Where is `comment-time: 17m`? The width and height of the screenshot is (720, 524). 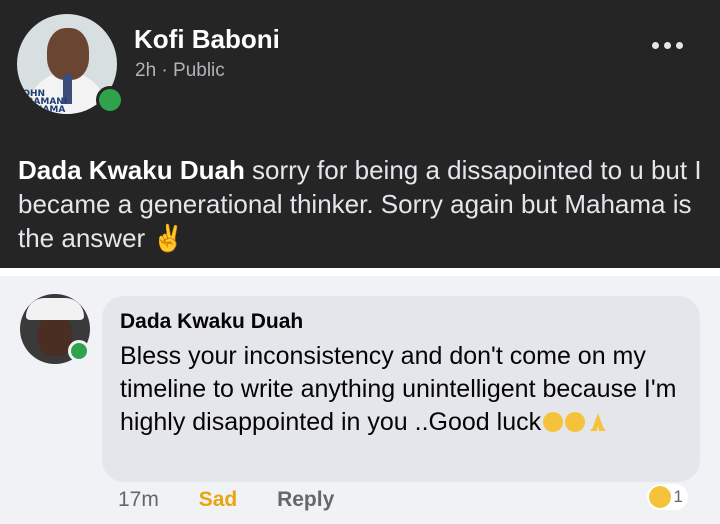
comment-time: 17m is located at coordinates (138, 499).